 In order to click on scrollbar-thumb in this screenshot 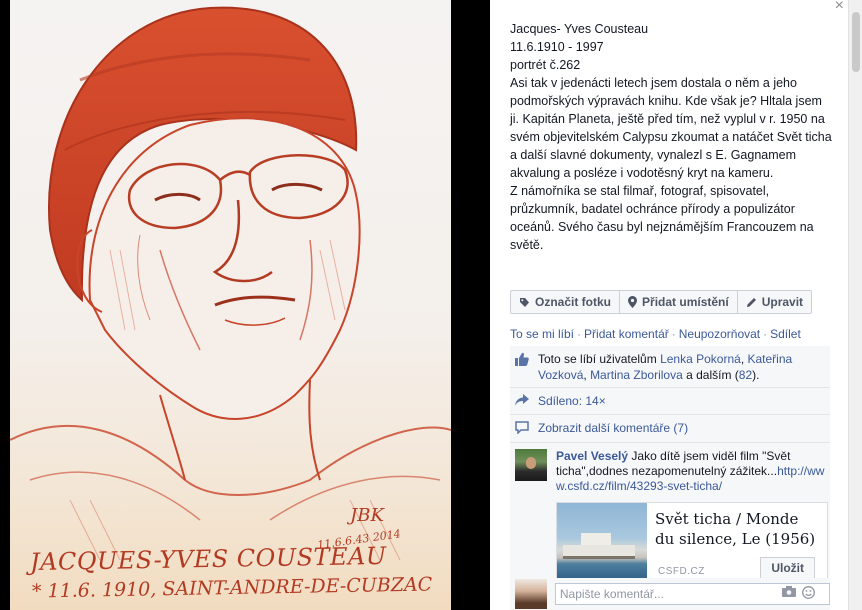, I will do `click(856, 42)`.